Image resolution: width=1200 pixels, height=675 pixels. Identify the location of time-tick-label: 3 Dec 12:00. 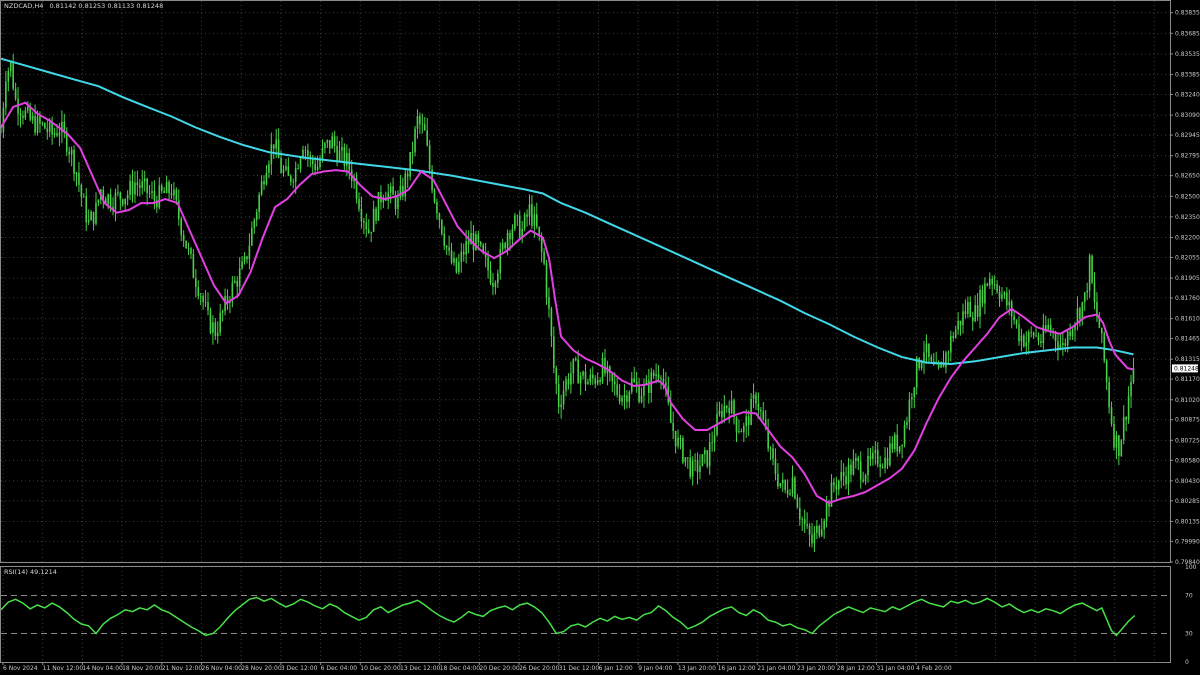
(299, 668).